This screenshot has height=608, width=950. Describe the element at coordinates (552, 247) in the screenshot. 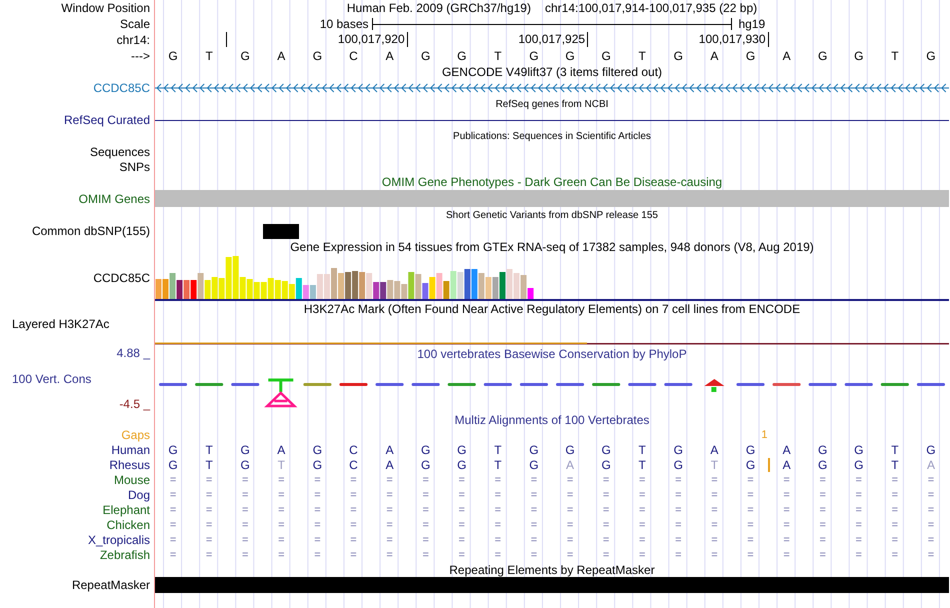

I see `track-title: Gene Expression in 54 tissues from GTEx RNA-seq of 17382 samples, 948 donors (V8, Aug 2019)` at that location.